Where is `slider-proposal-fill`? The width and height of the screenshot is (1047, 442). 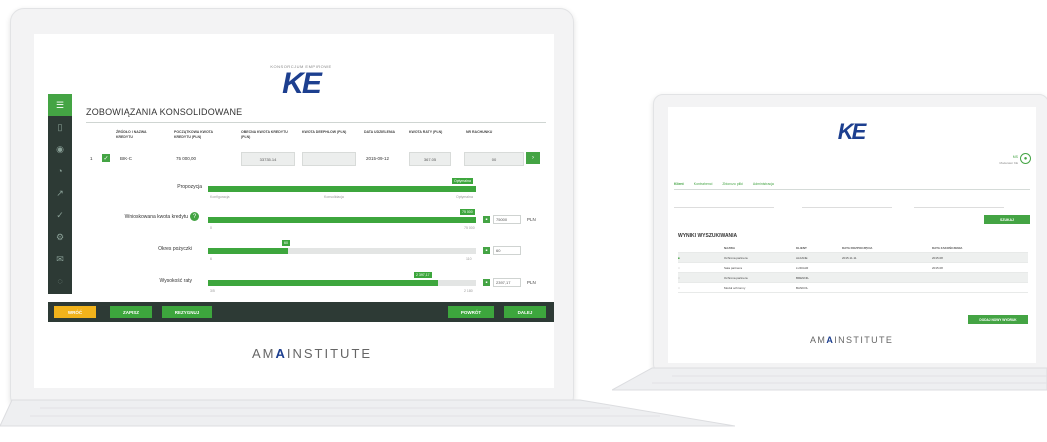 slider-proposal-fill is located at coordinates (342, 189).